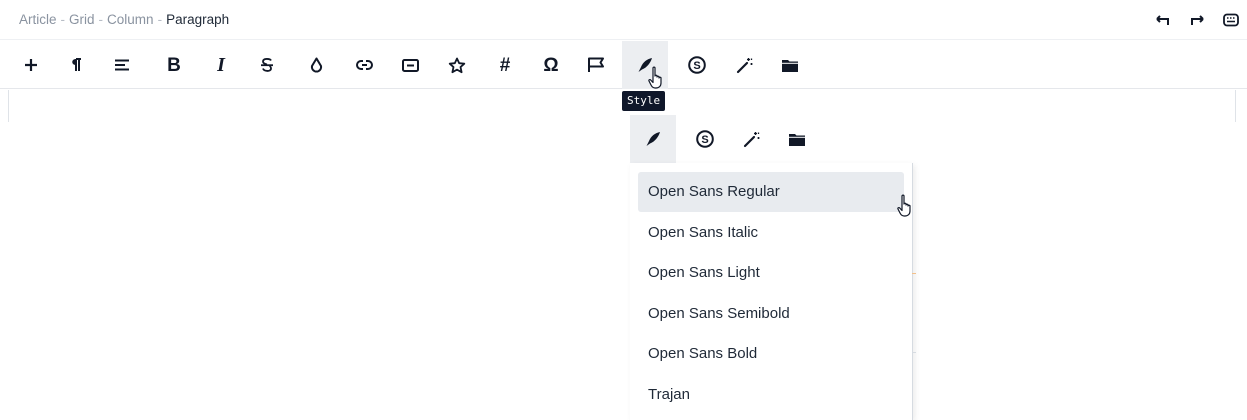 This screenshot has height=420, width=1247. What do you see at coordinates (130, 19) in the screenshot?
I see `breadcrumb-item-column: Column` at bounding box center [130, 19].